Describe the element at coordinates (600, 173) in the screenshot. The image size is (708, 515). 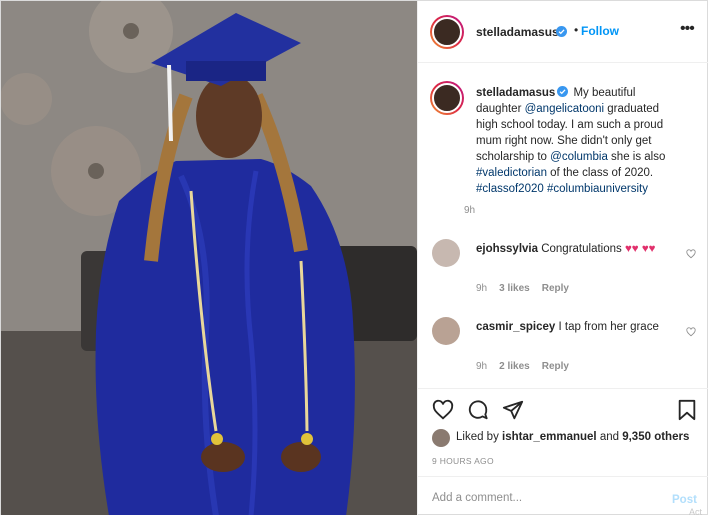
I see `caption-text-4: of the class of 2020.` at that location.